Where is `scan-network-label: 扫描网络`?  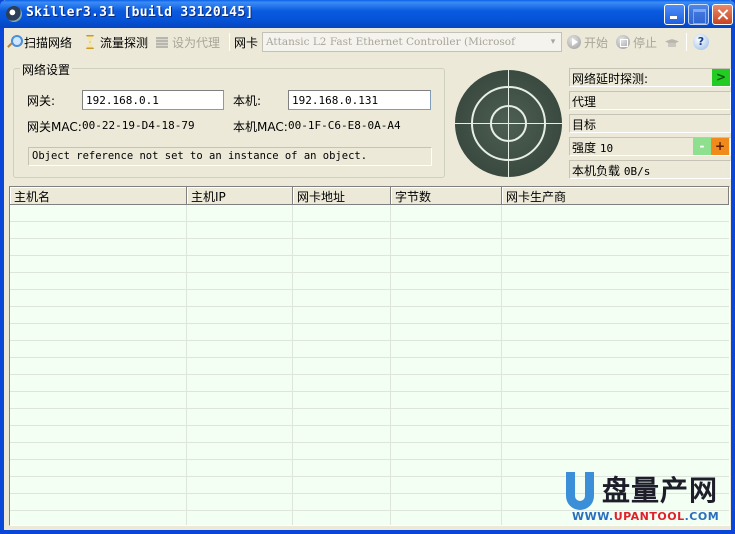 scan-network-label: 扫描网络 is located at coordinates (48, 42).